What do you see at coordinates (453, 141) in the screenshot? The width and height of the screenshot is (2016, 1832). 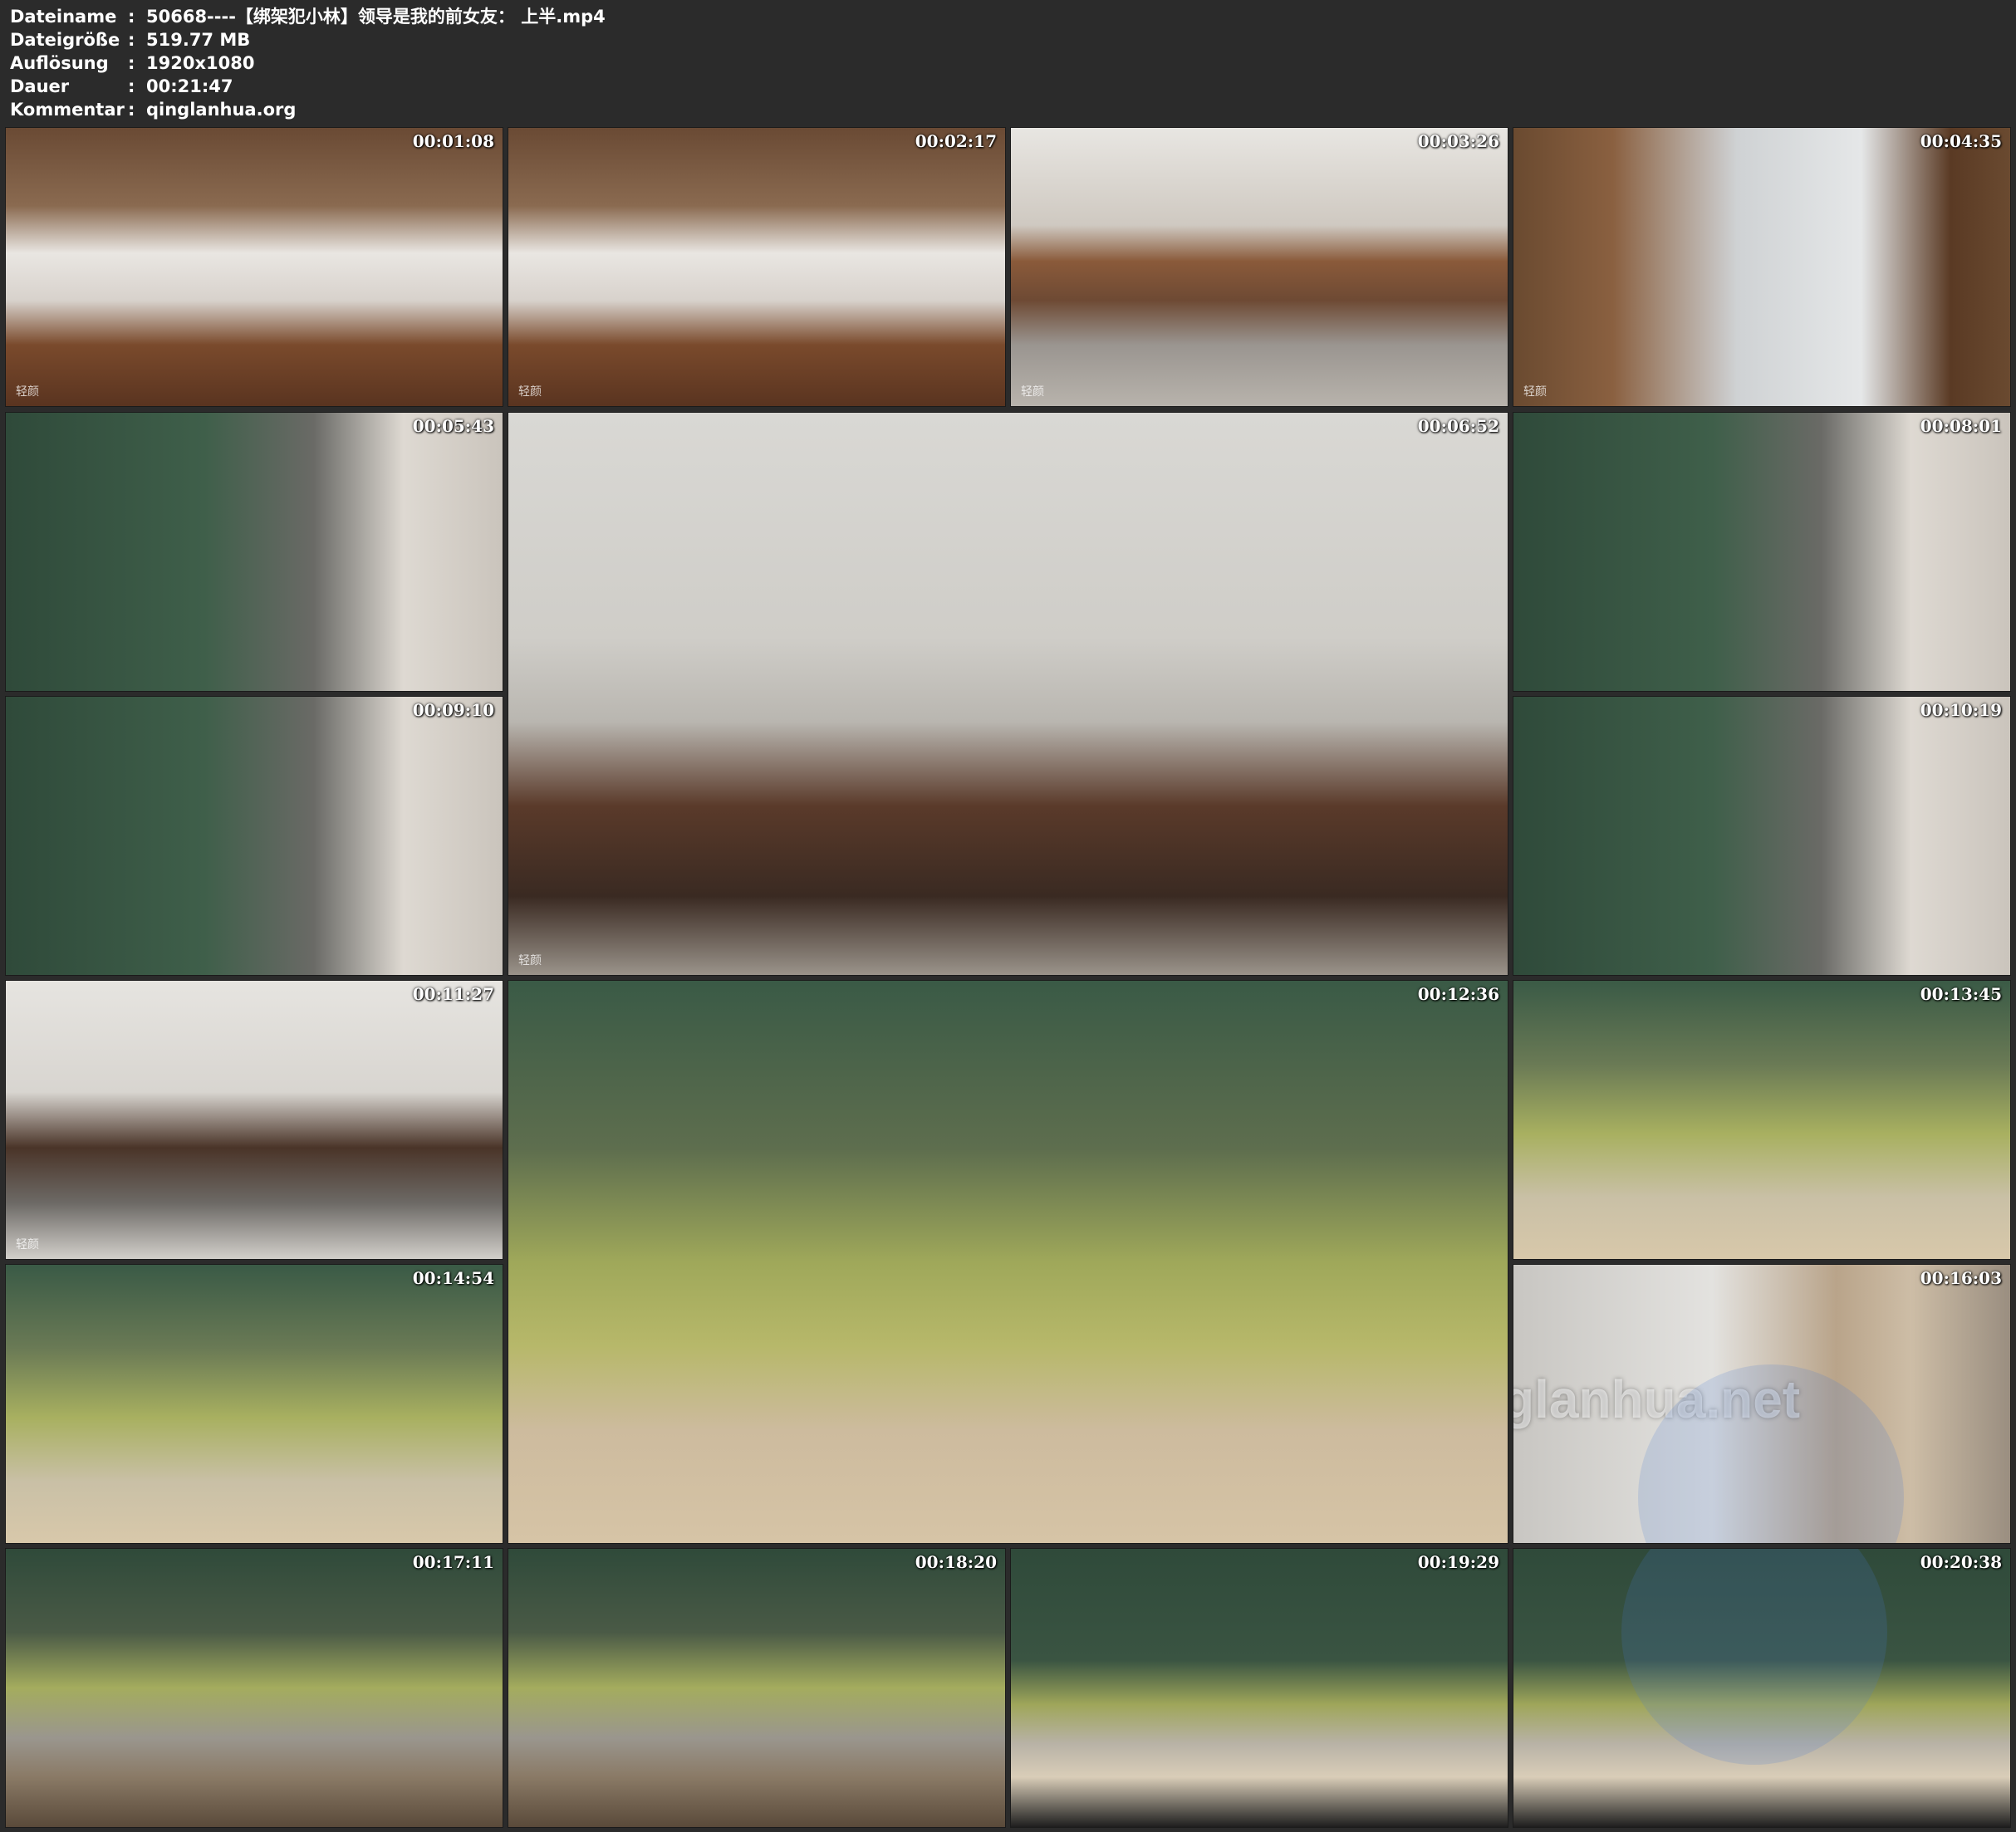 I see `thumbnail-timestamp: 00:01:08` at bounding box center [453, 141].